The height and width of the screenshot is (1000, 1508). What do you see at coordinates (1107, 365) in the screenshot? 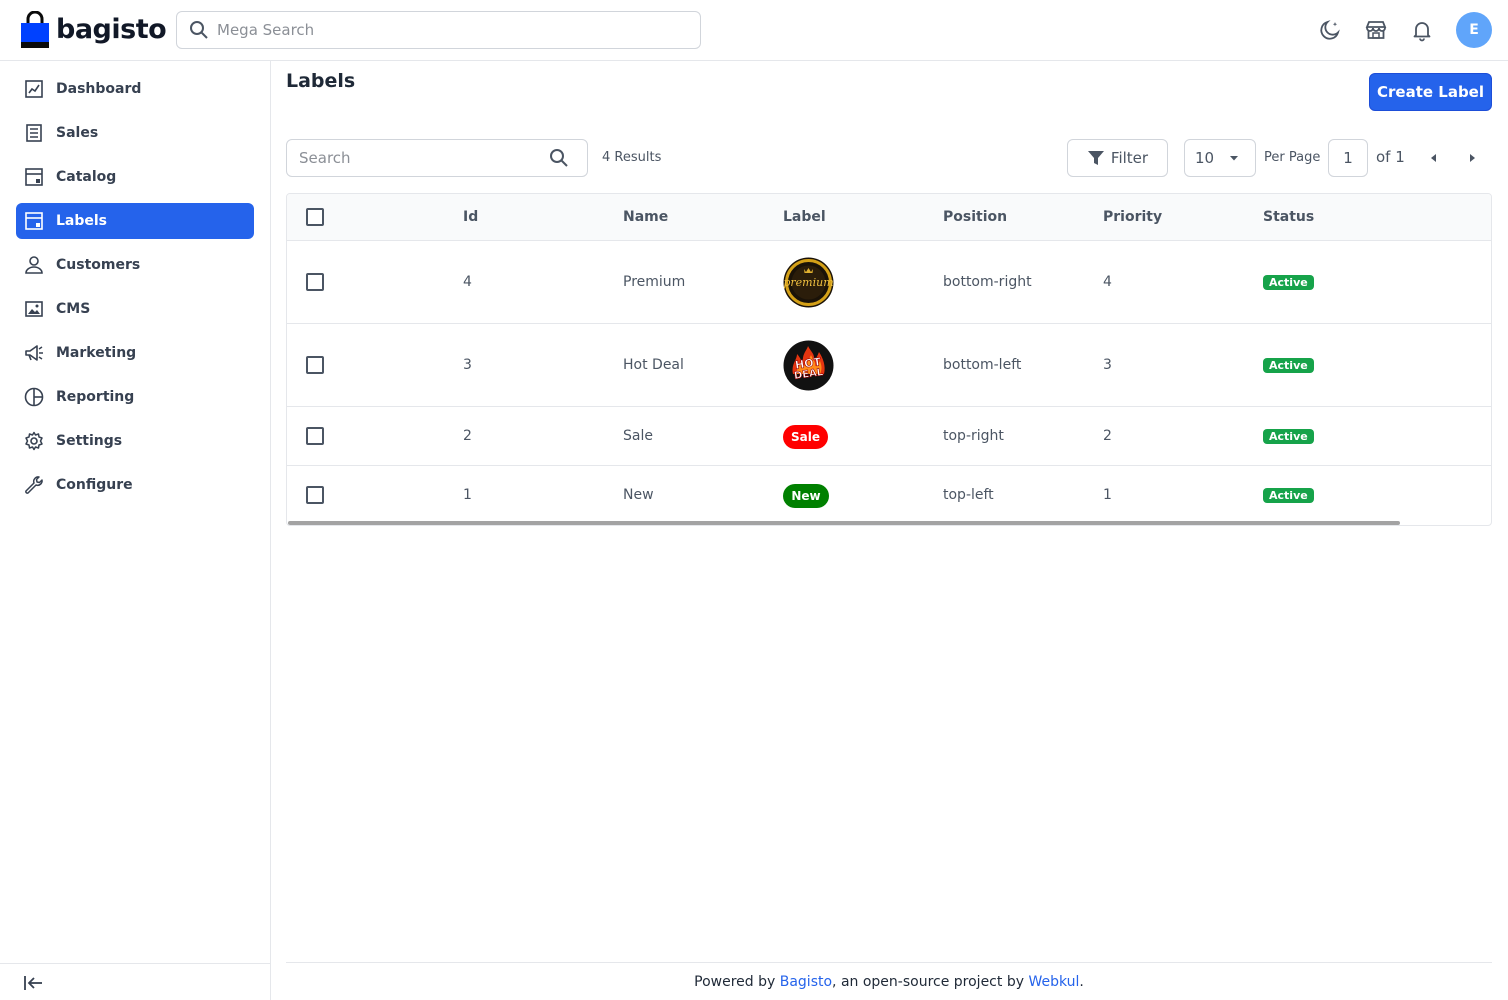
I see `cell-priority: 3` at bounding box center [1107, 365].